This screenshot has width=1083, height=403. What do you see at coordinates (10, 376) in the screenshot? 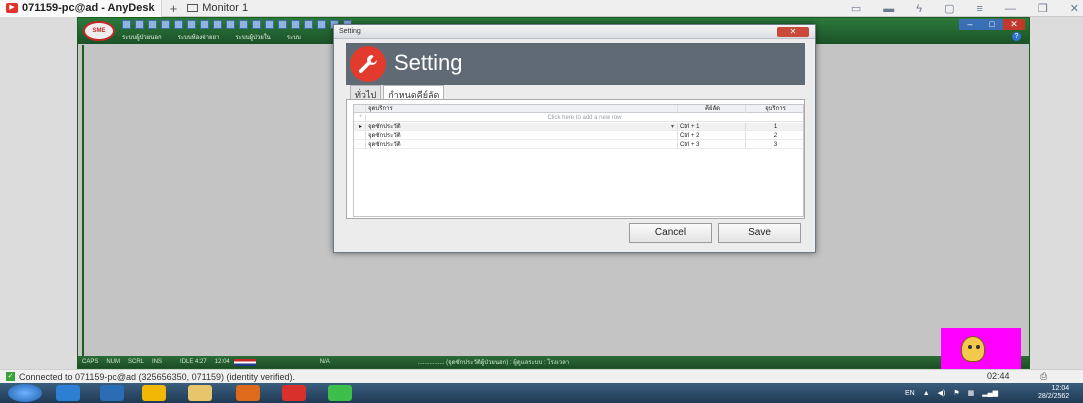
I see `verified-check-icon: ✓` at bounding box center [10, 376].